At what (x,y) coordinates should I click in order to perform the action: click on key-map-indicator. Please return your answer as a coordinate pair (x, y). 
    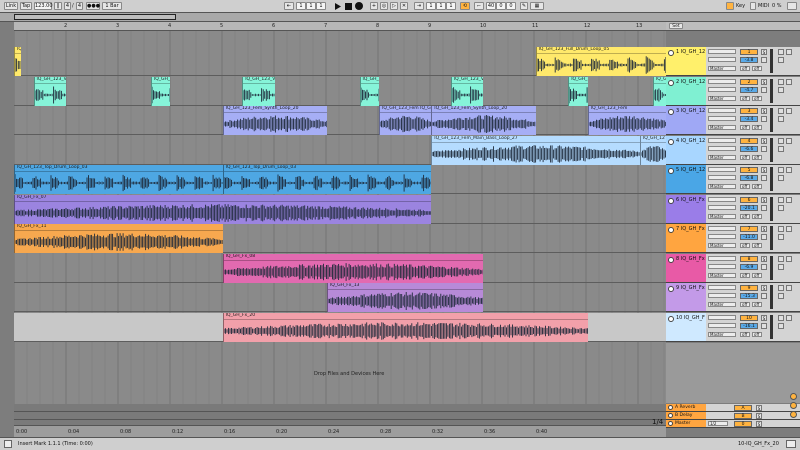
    Looking at the image, I should click on (730, 6).